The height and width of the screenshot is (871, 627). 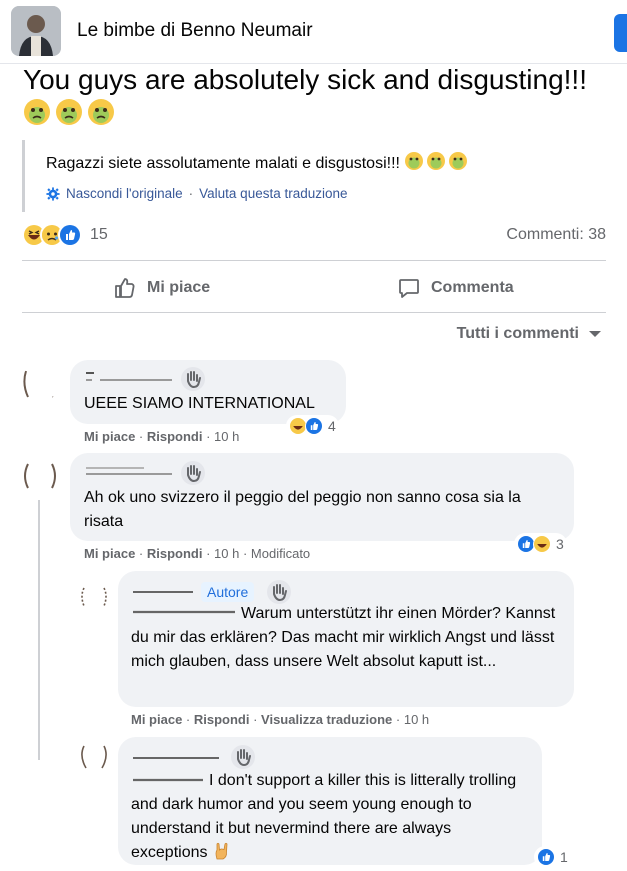 I want to click on like-button-label: Mi piace, so click(x=179, y=287).